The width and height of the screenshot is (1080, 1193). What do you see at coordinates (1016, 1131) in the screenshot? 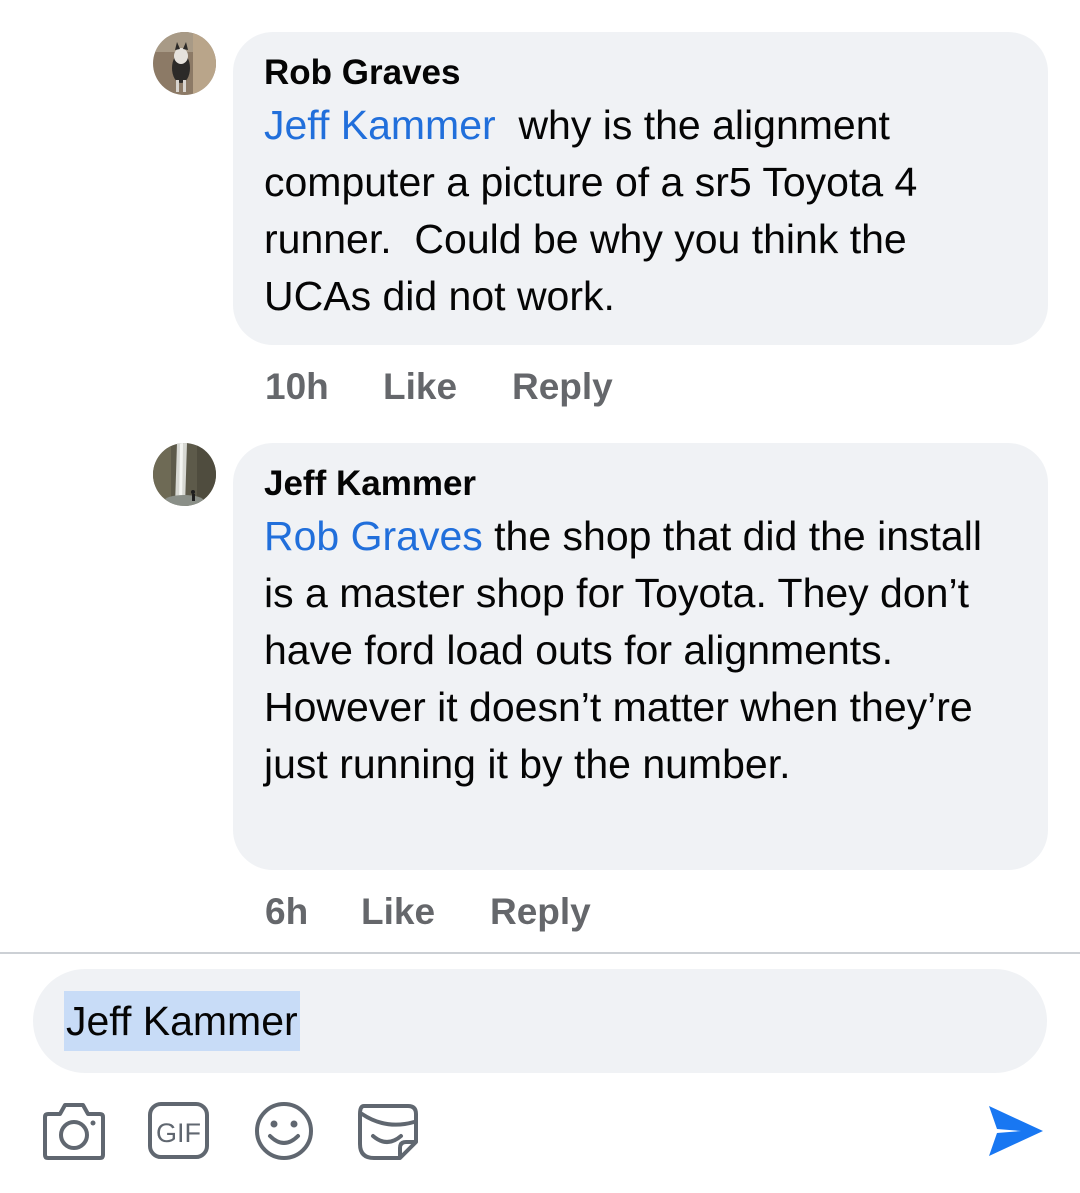
I see `send-icon` at bounding box center [1016, 1131].